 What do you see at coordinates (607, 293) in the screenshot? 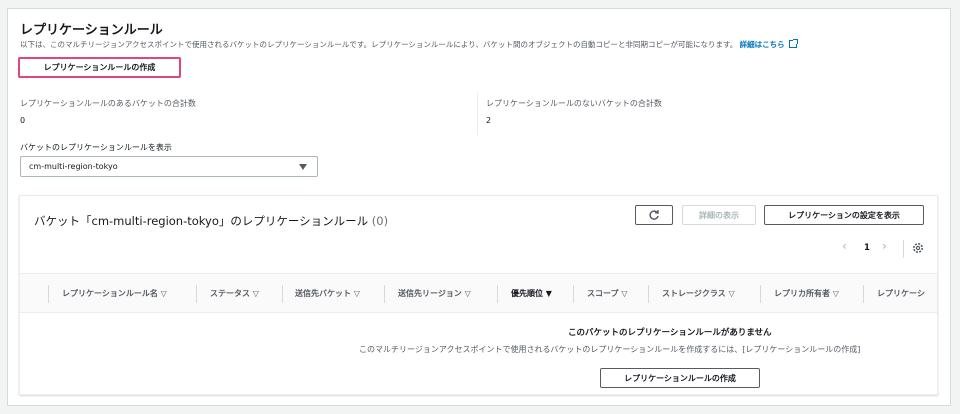
I see `column-scope: スコープ ▽` at bounding box center [607, 293].